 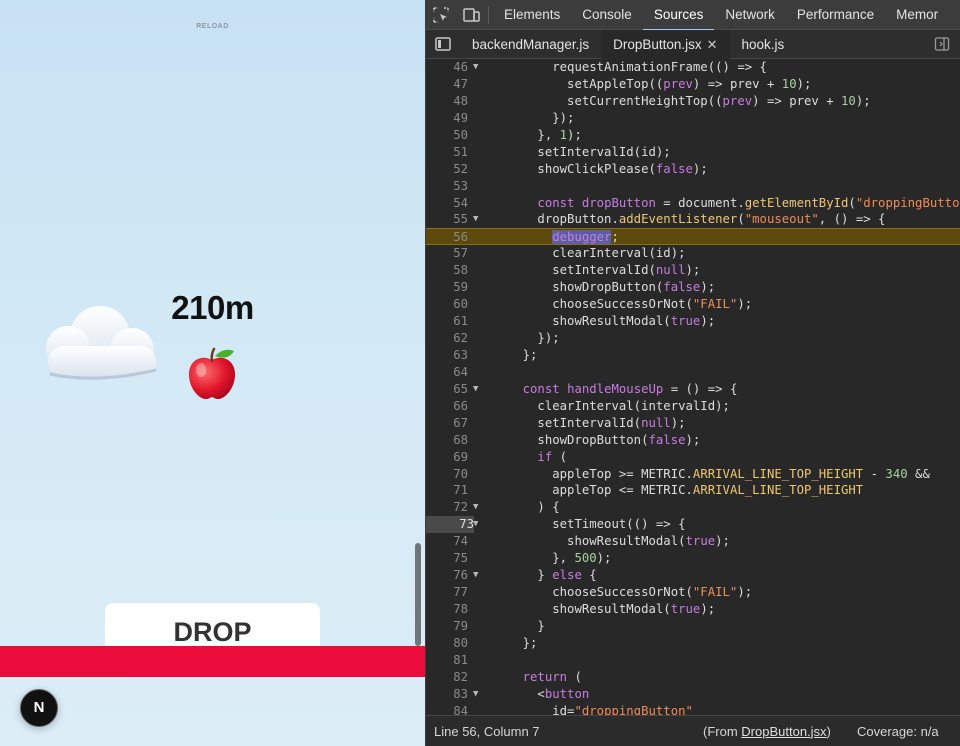 What do you see at coordinates (447, 118) in the screenshot?
I see `line-number: 49` at bounding box center [447, 118].